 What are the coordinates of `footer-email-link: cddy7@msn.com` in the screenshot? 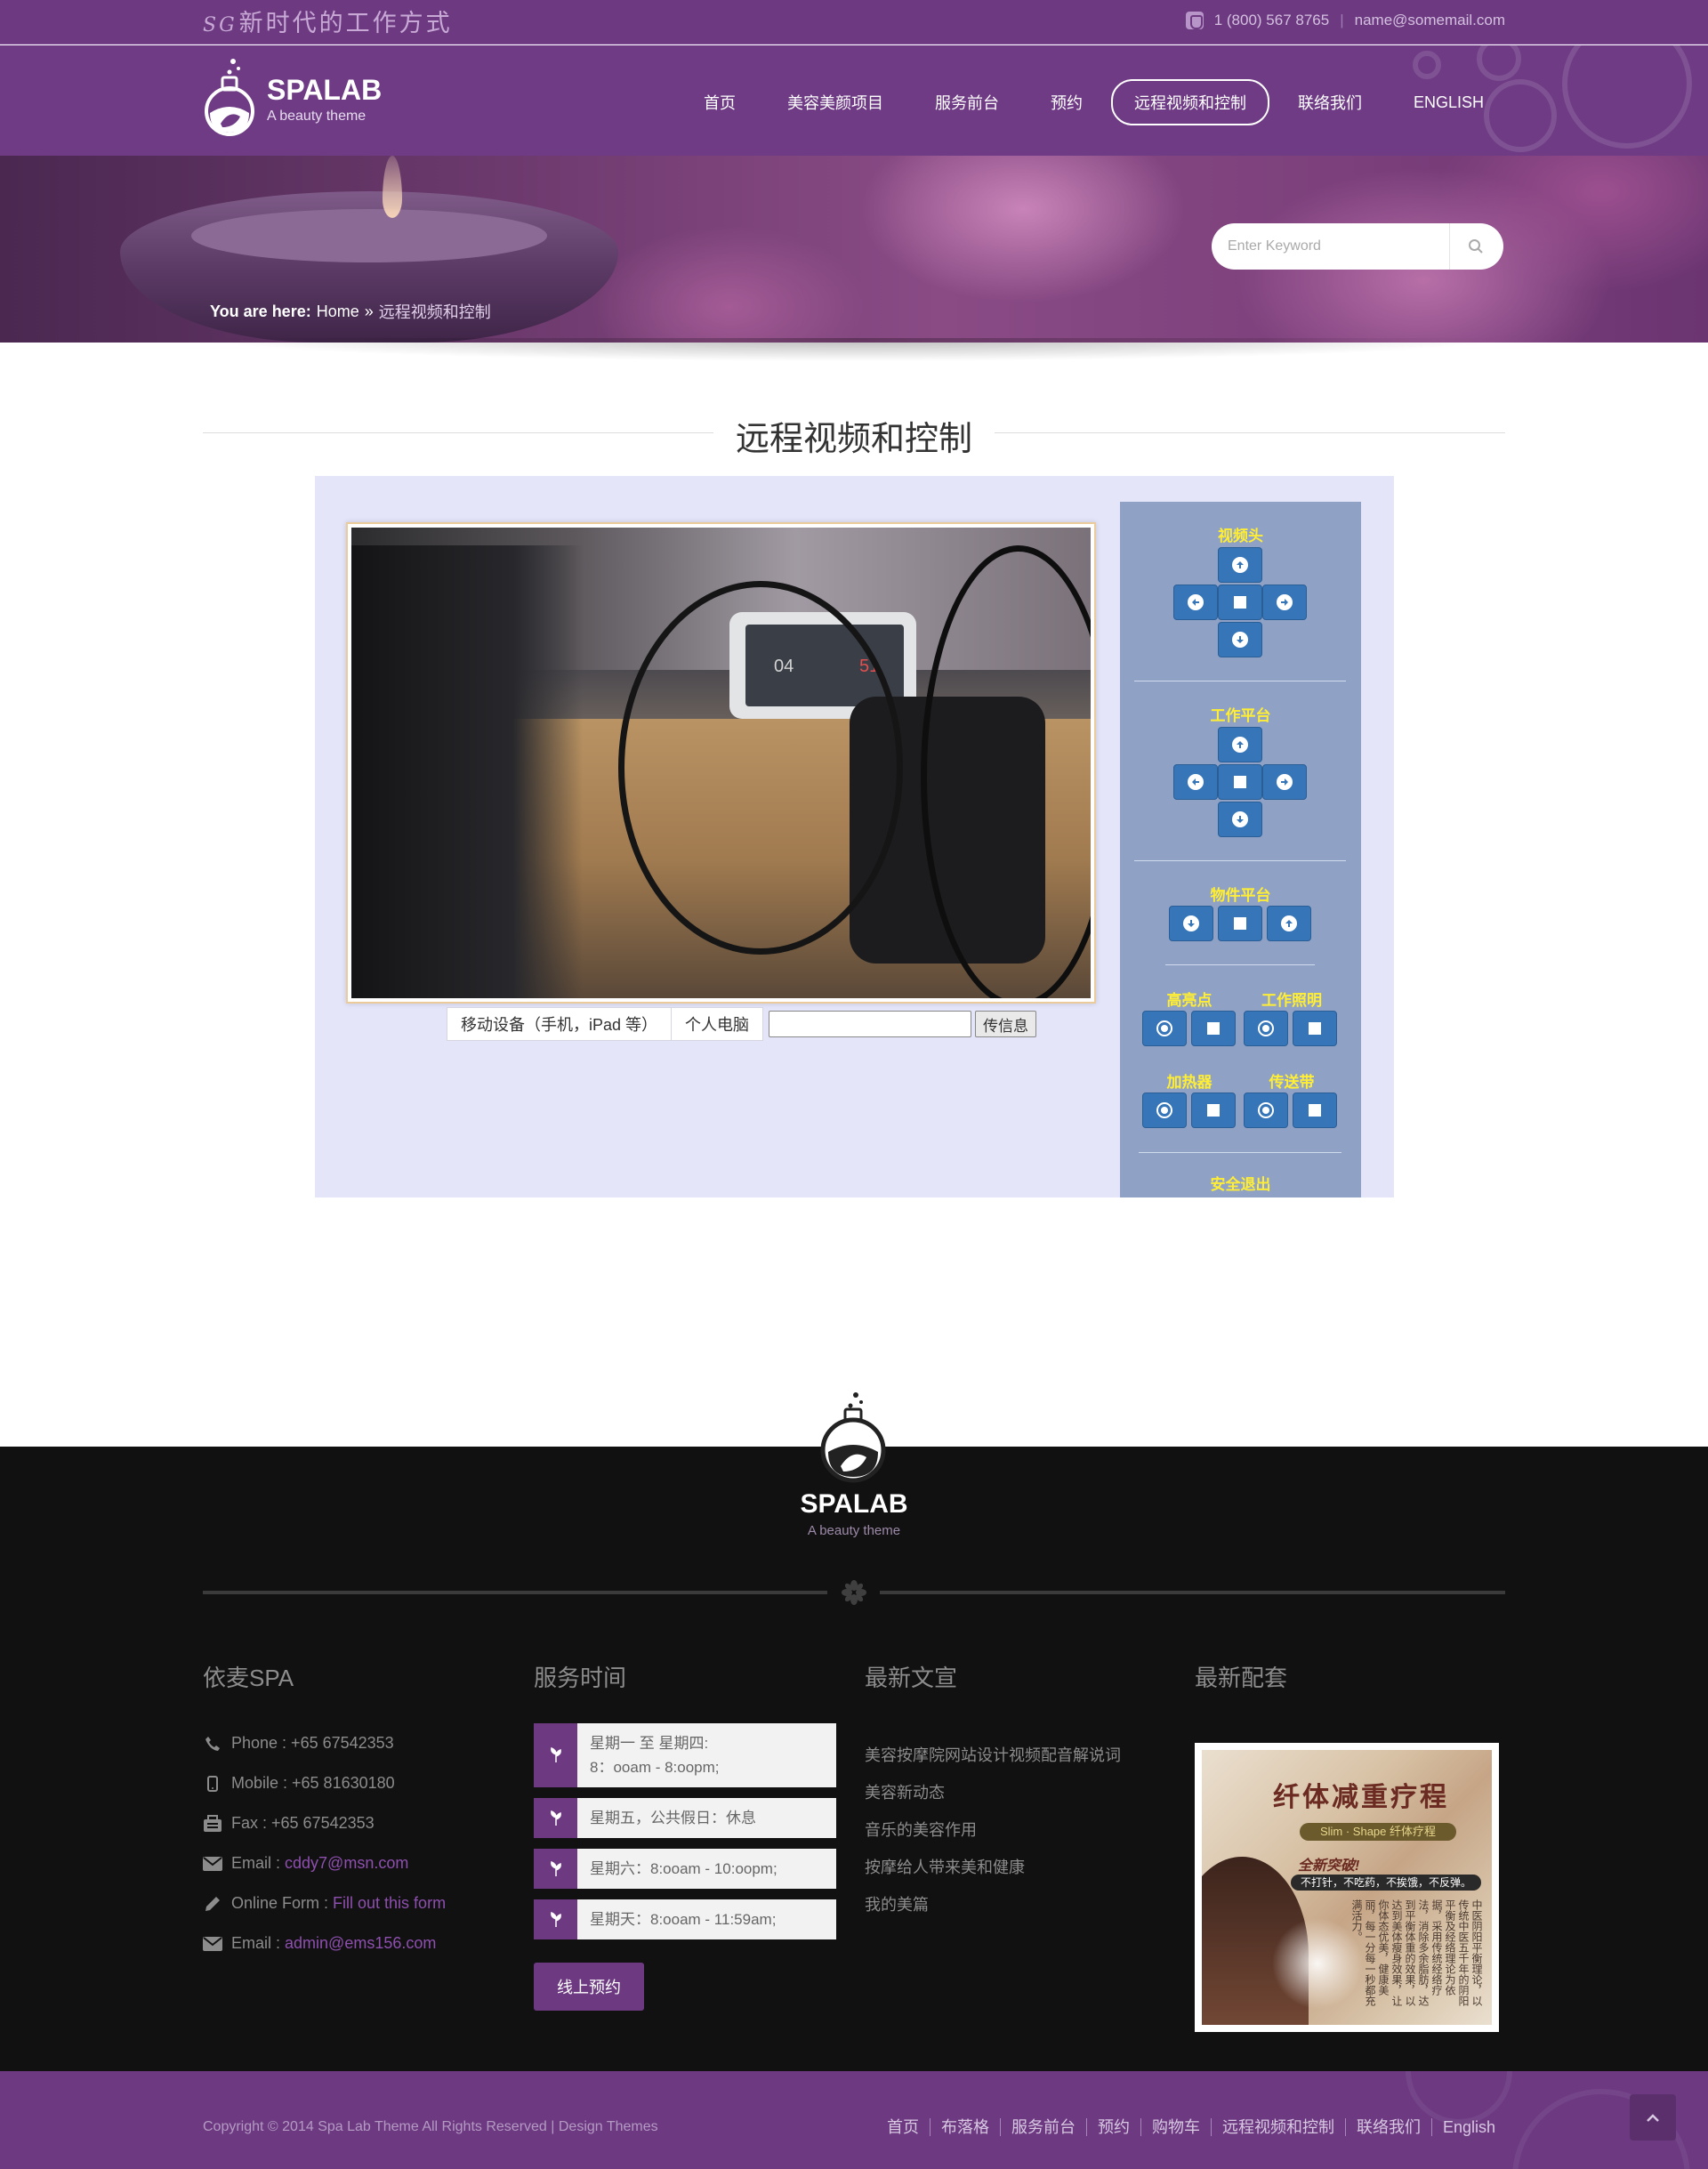 It's located at (346, 1863).